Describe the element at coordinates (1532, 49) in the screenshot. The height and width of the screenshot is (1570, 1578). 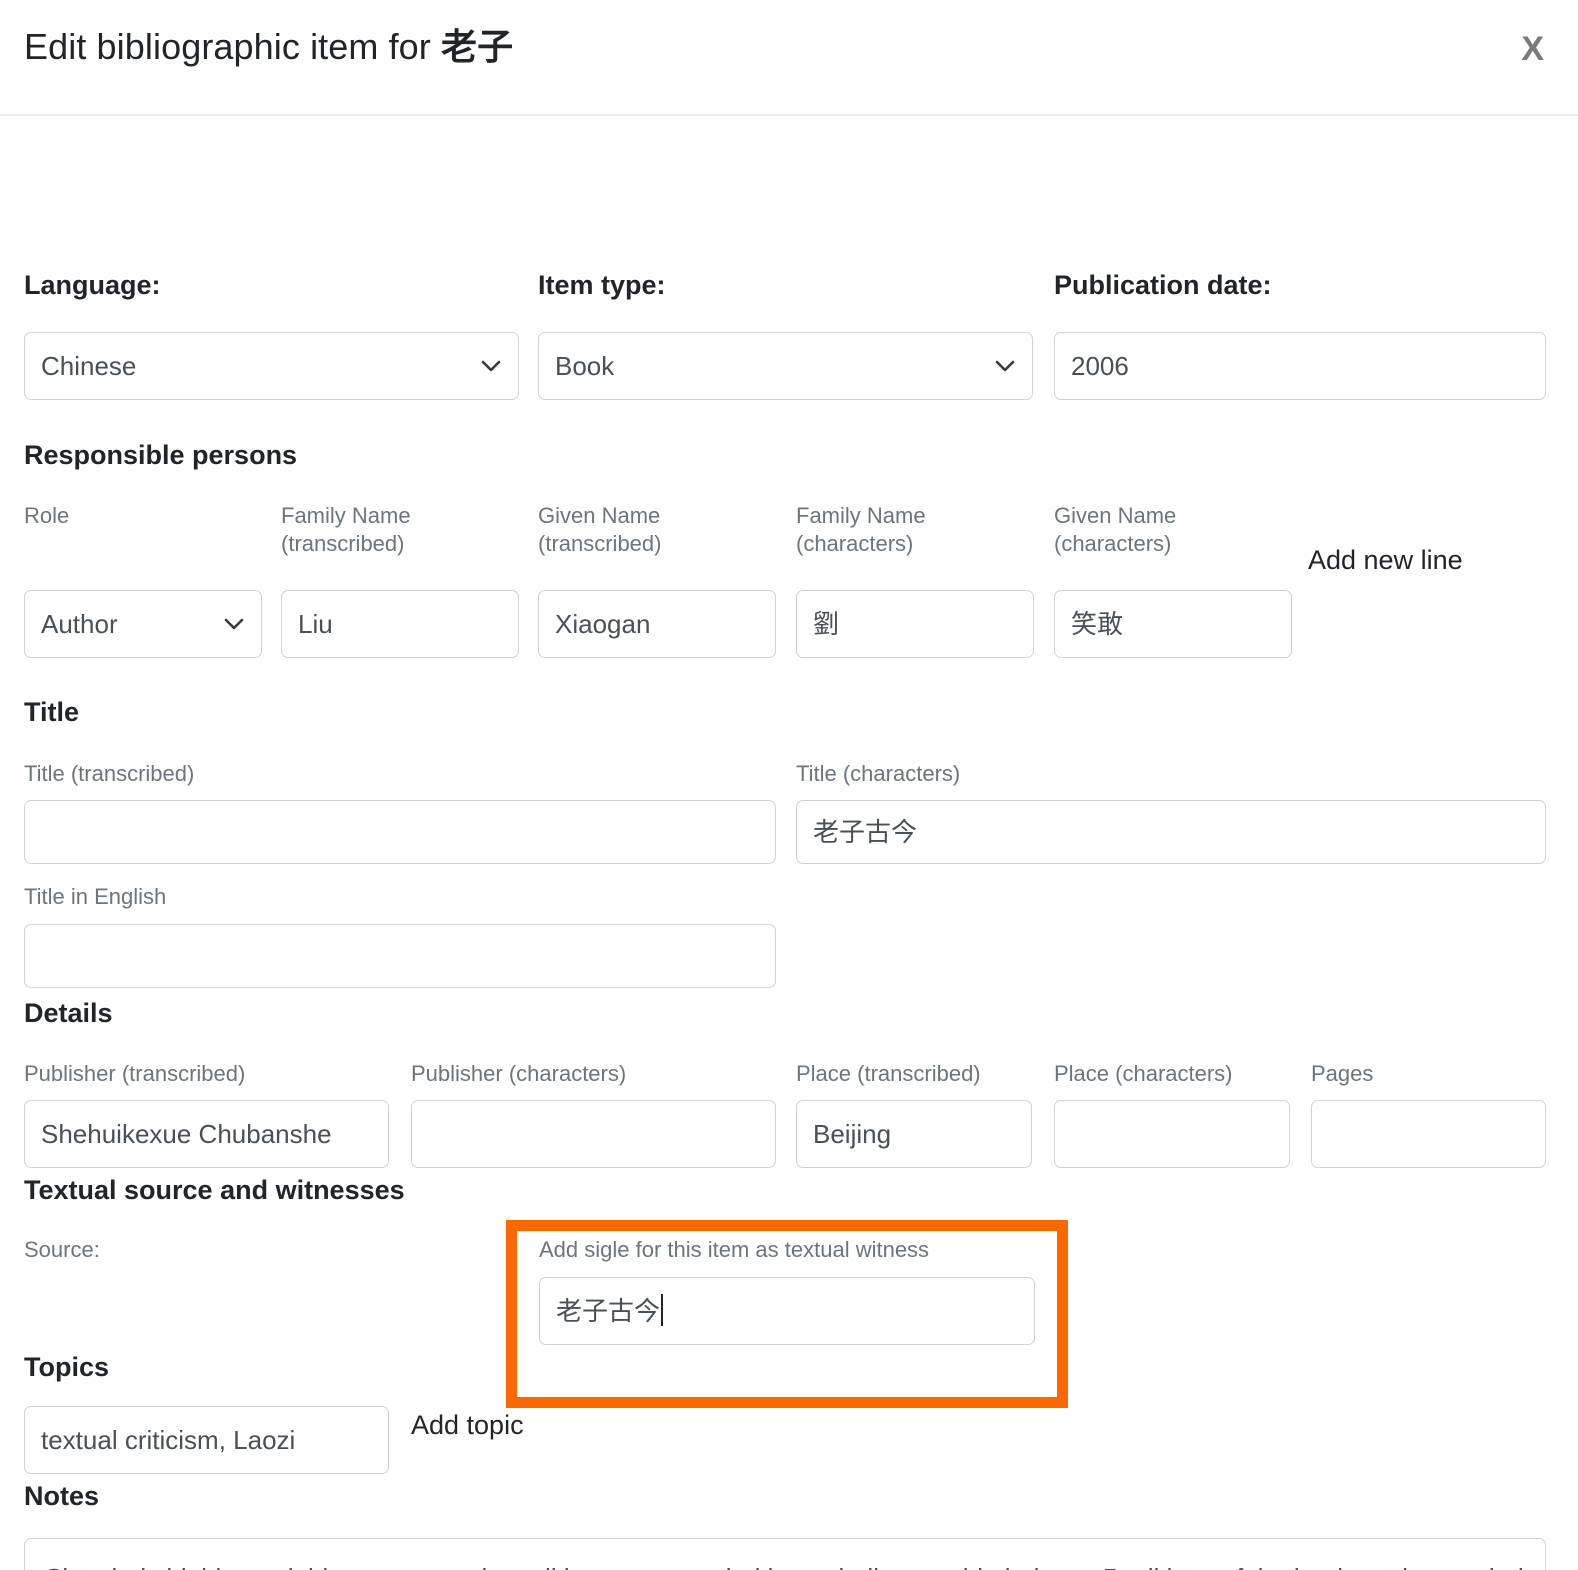
I see `close-icon: X` at that location.